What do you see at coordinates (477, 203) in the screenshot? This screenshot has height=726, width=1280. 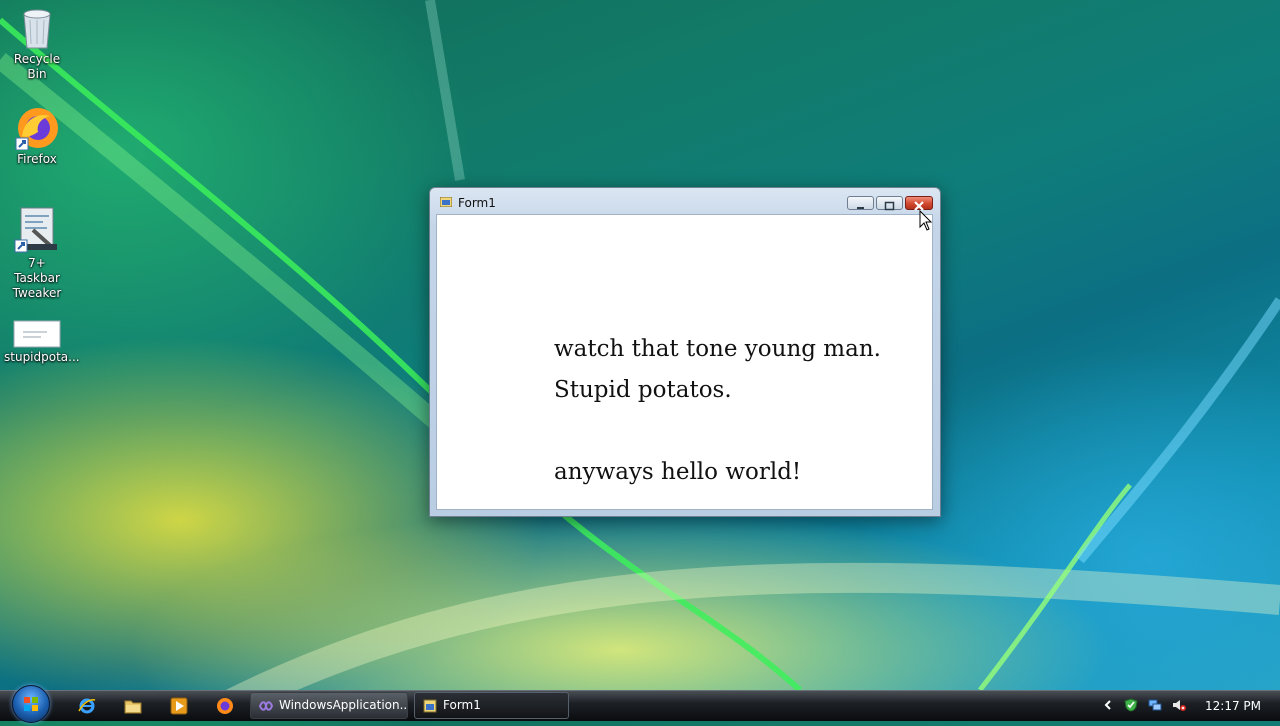 I see `window-title: Form1` at bounding box center [477, 203].